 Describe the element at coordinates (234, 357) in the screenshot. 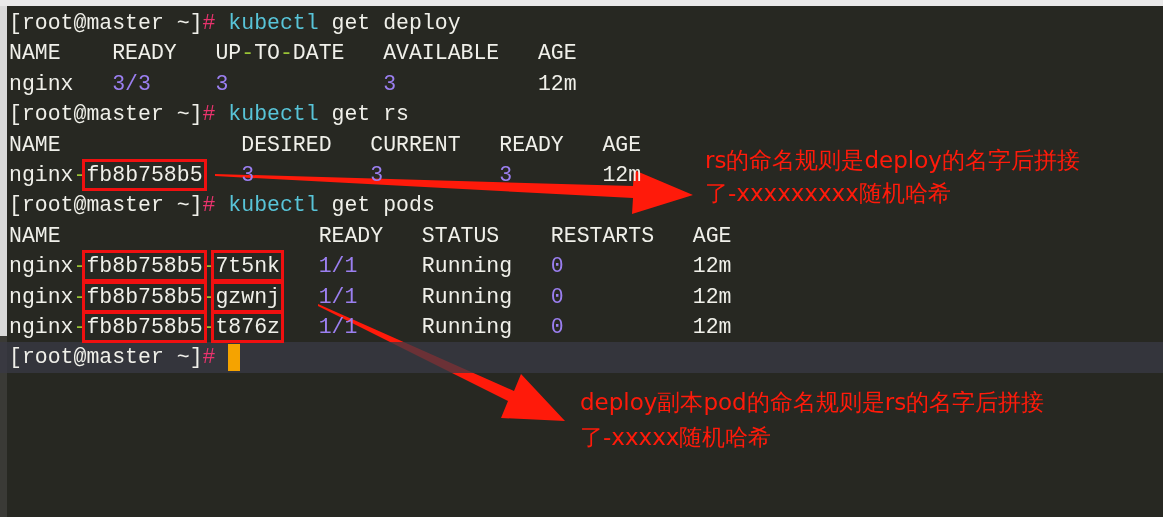

I see `cursor-icon` at that location.